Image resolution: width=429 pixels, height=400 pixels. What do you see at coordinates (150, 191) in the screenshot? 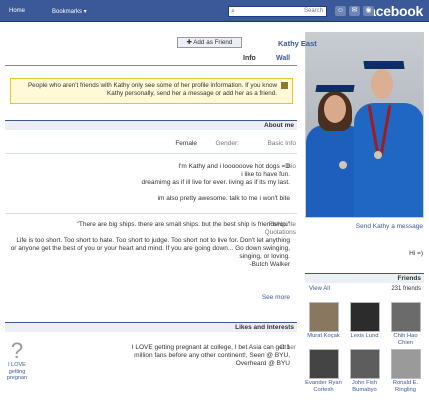
I see `bio-line` at bounding box center [150, 191].